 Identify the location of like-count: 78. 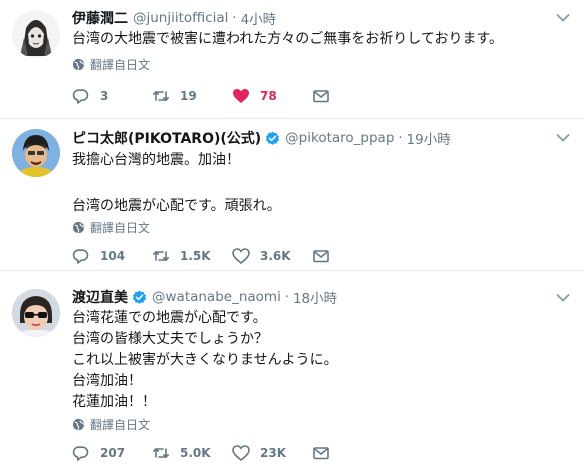
(268, 96).